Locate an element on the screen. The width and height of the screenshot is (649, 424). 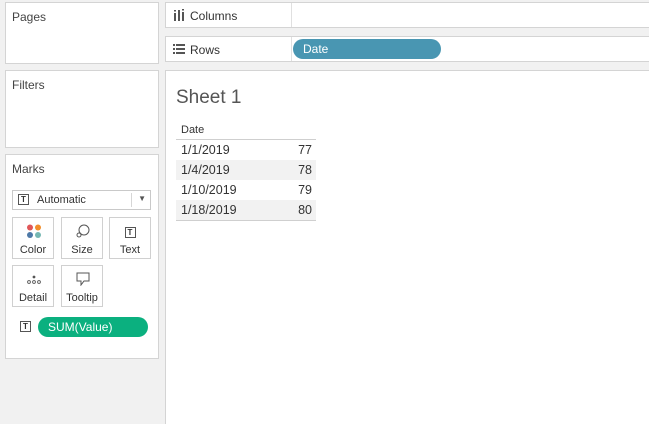
size-button: Size is located at coordinates (82, 238).